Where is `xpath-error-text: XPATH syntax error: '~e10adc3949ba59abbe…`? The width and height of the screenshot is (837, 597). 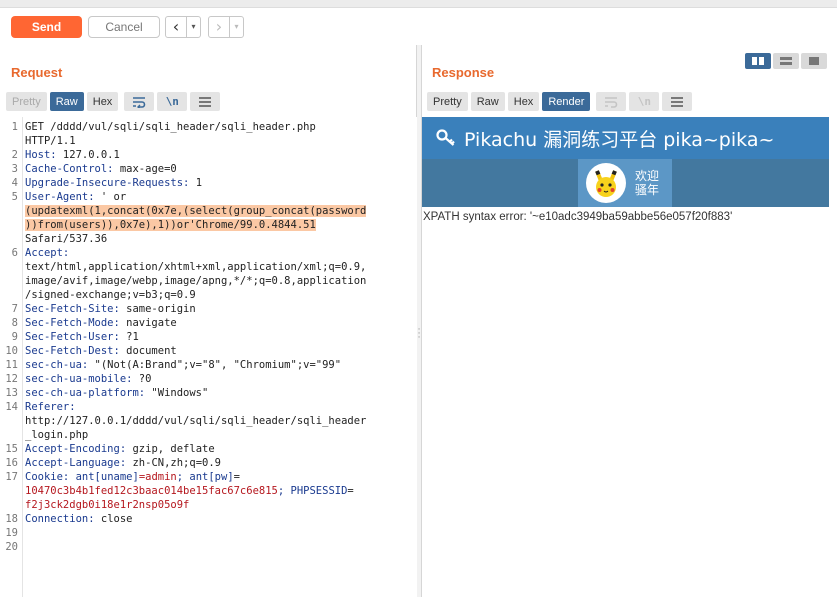
xpath-error-text: XPATH syntax error: '~e10adc3949ba59abbe… is located at coordinates (578, 217).